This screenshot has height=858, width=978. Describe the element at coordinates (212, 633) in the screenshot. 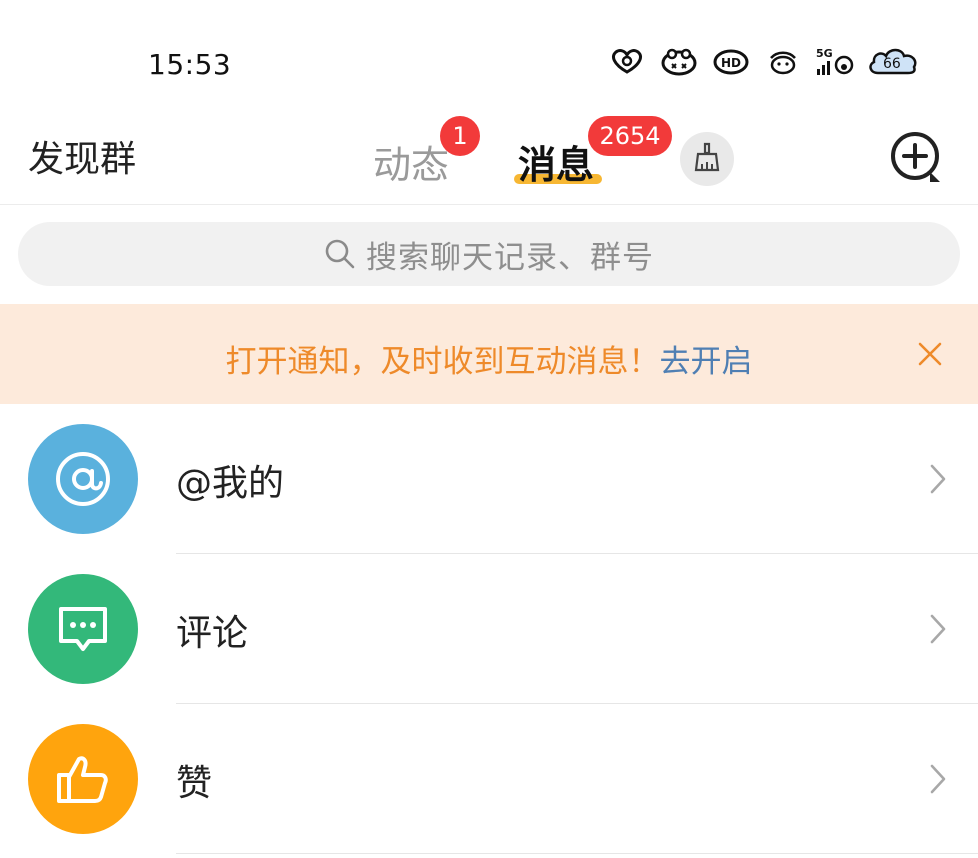

I see `list-item-label: 评论` at that location.